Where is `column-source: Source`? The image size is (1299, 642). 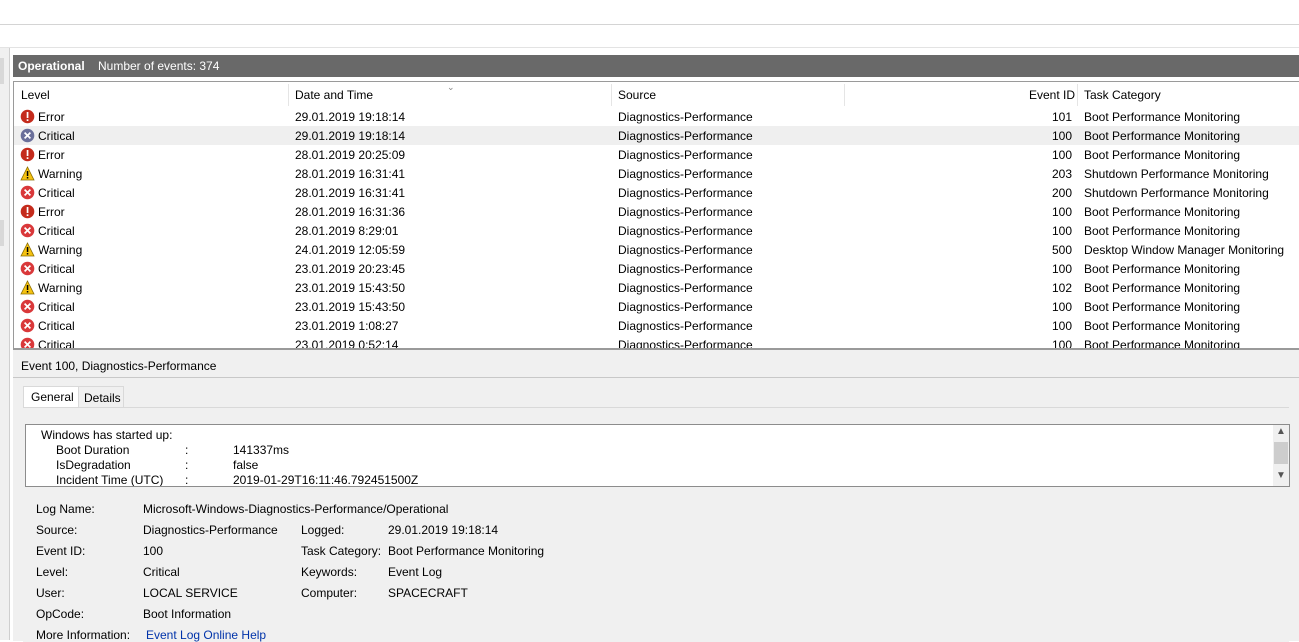 column-source: Source is located at coordinates (637, 95).